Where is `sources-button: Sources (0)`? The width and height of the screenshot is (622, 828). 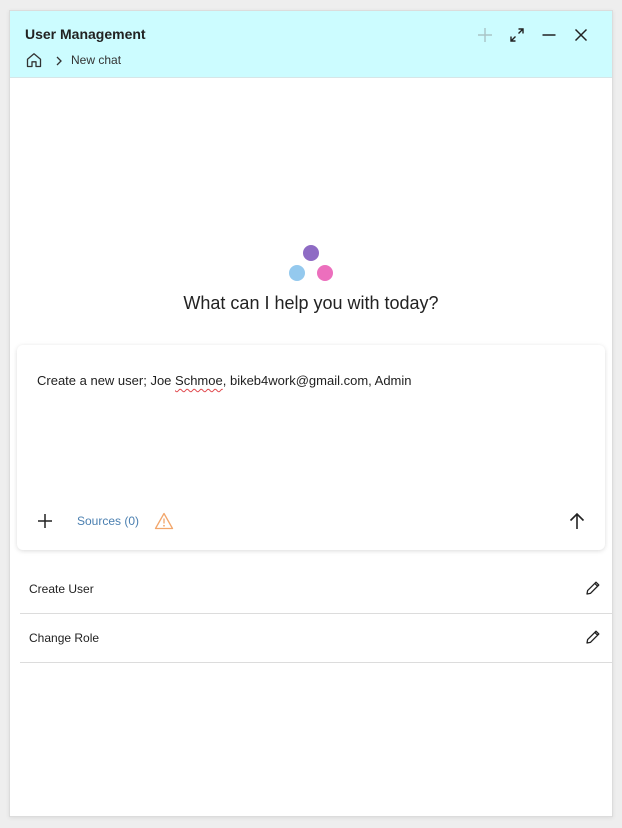
sources-button: Sources (0) is located at coordinates (108, 521).